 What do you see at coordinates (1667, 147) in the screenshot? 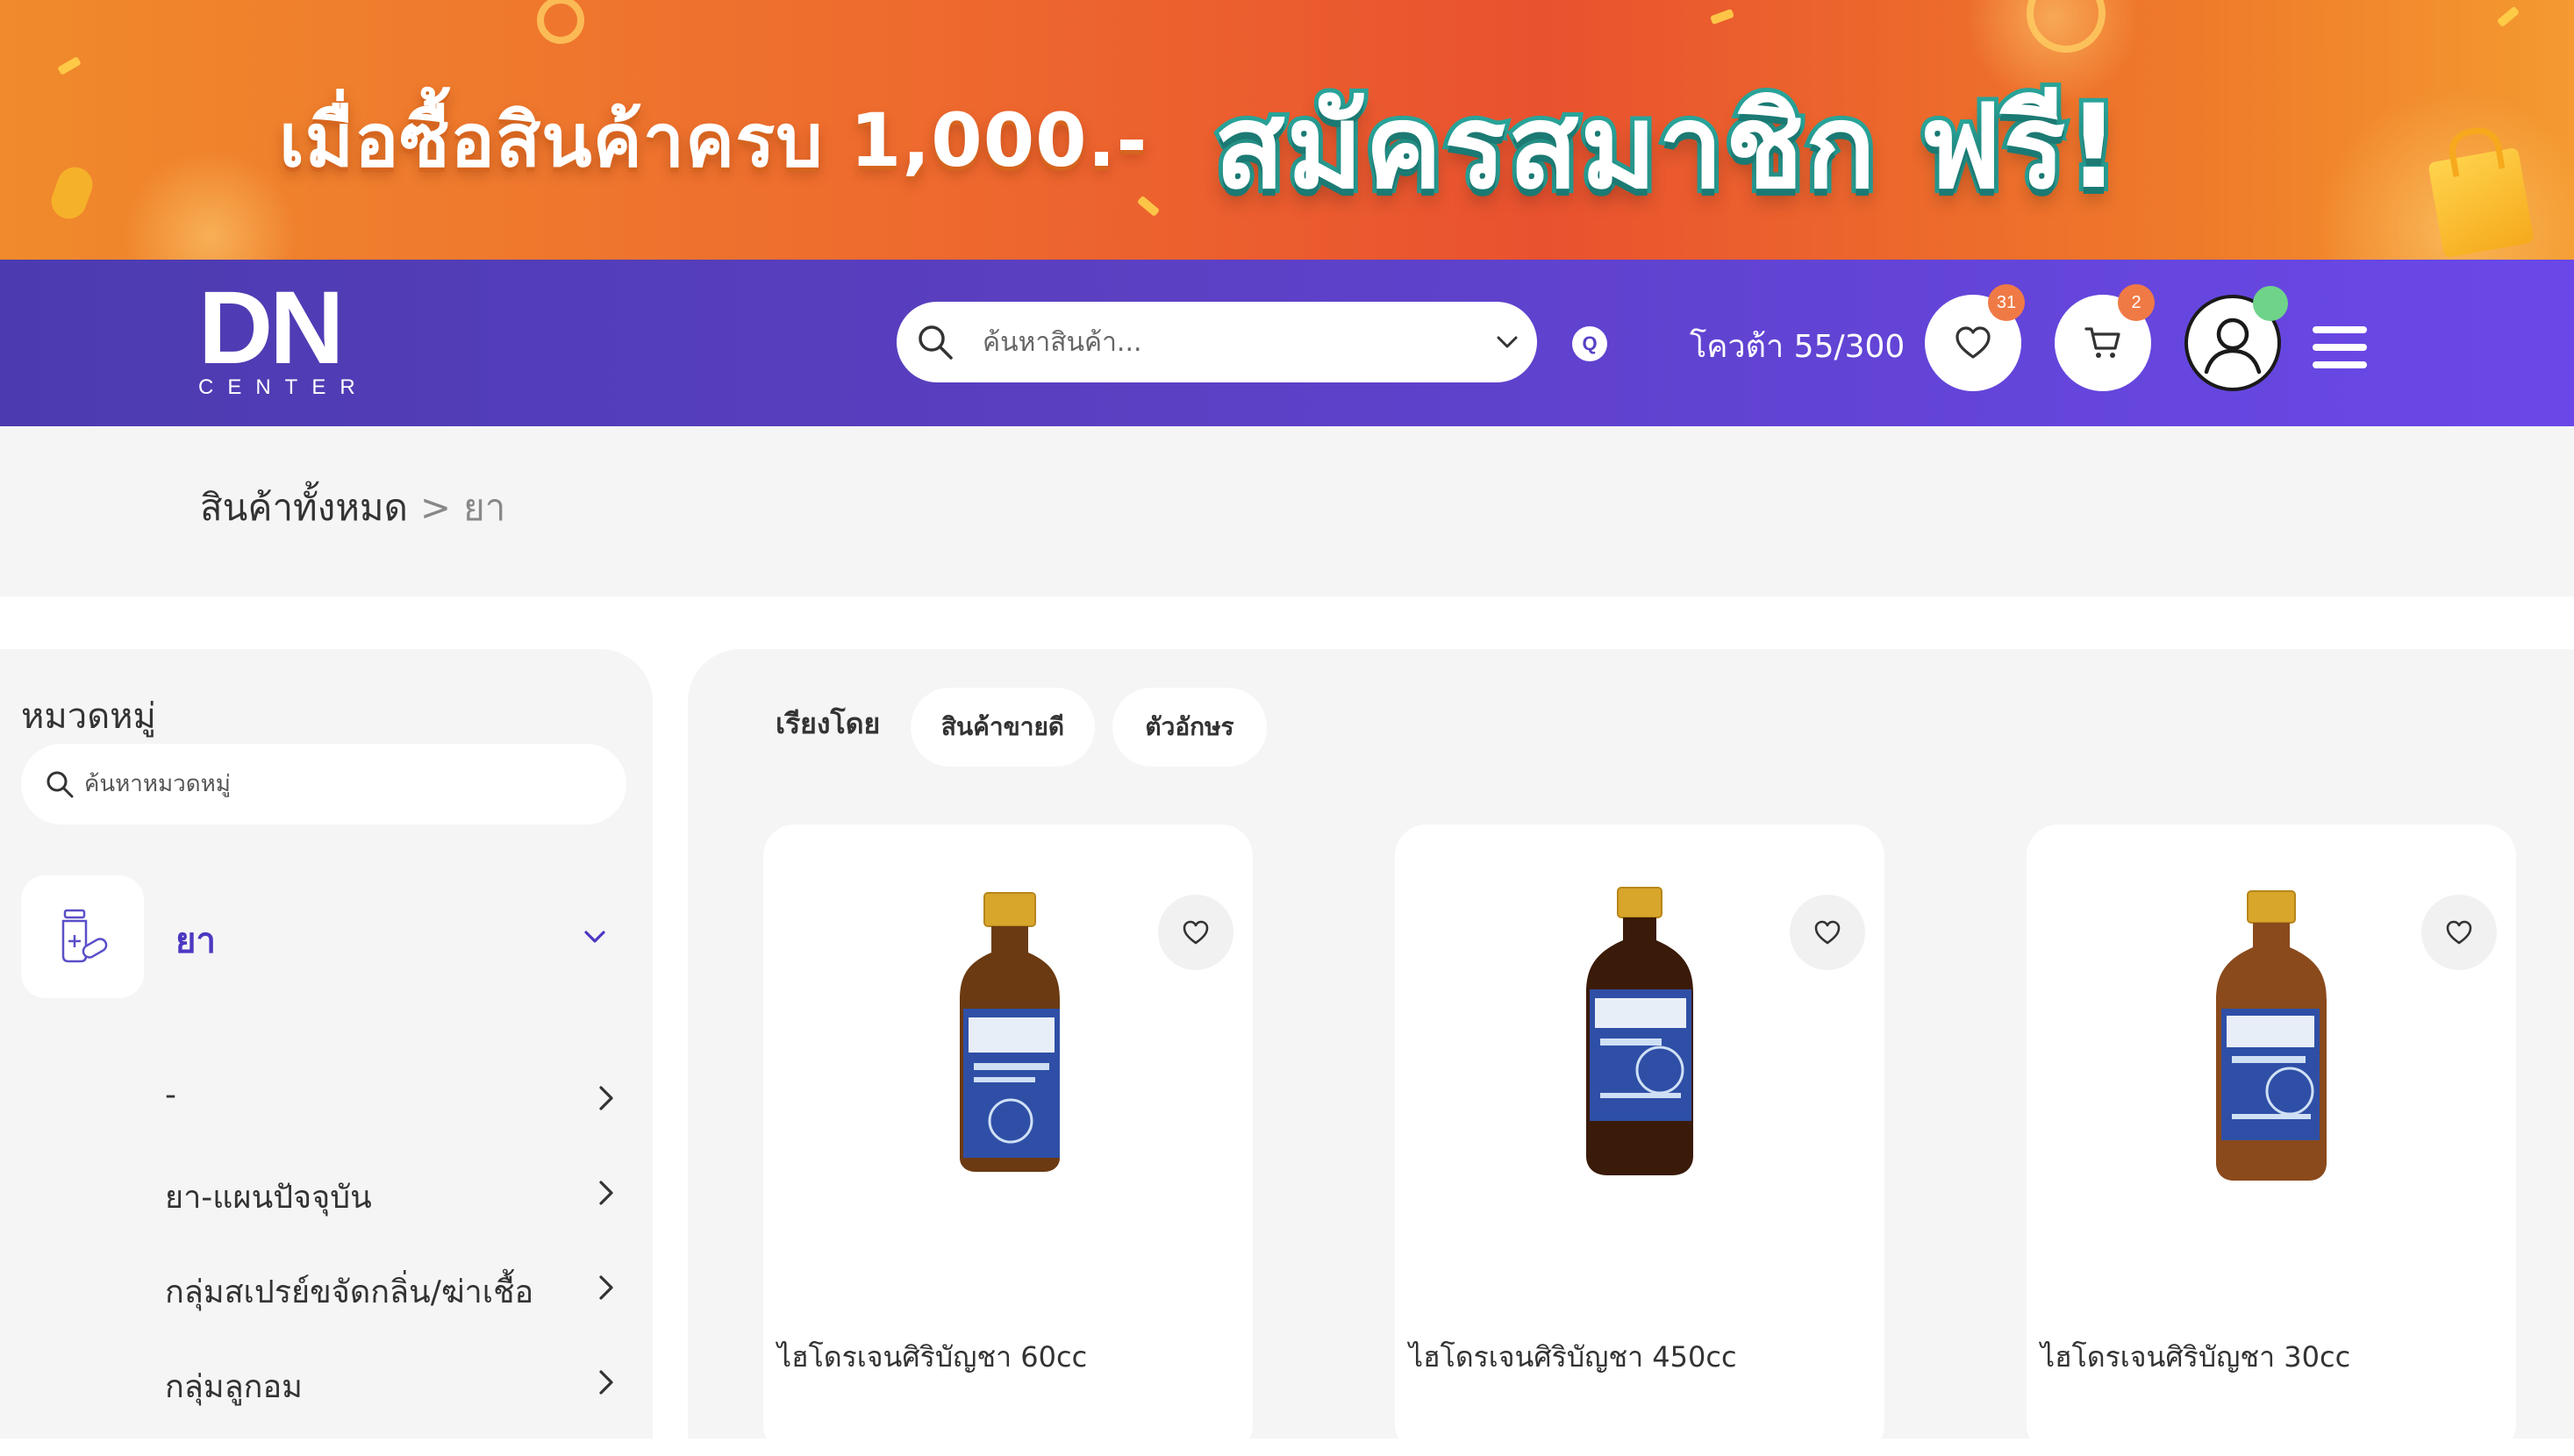
I see `banner-headline-right: สมัครสมาชิก ฟรี!` at bounding box center [1667, 147].